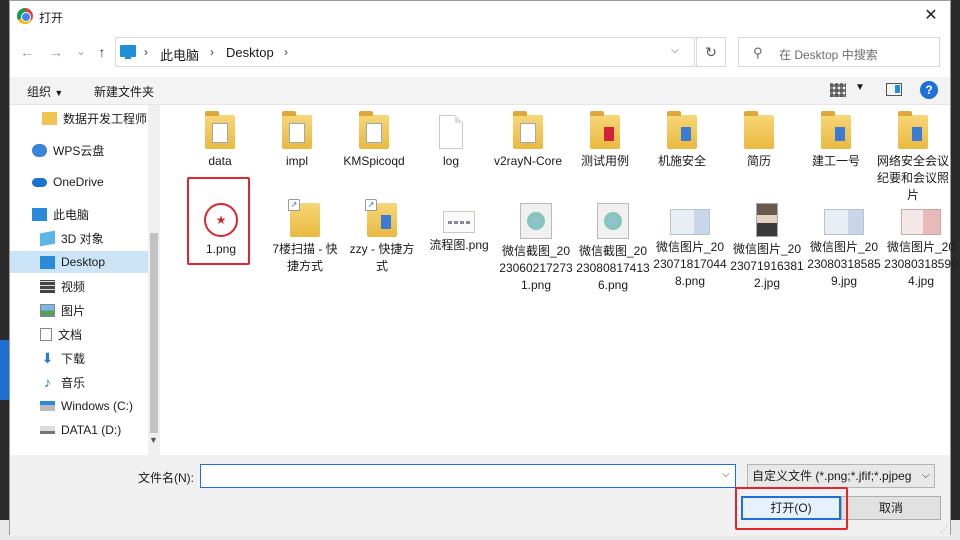 This screenshot has height=540, width=960. Describe the element at coordinates (79, 358) in the screenshot. I see `sidebar-item-downloads: ⬇ 下载` at that location.